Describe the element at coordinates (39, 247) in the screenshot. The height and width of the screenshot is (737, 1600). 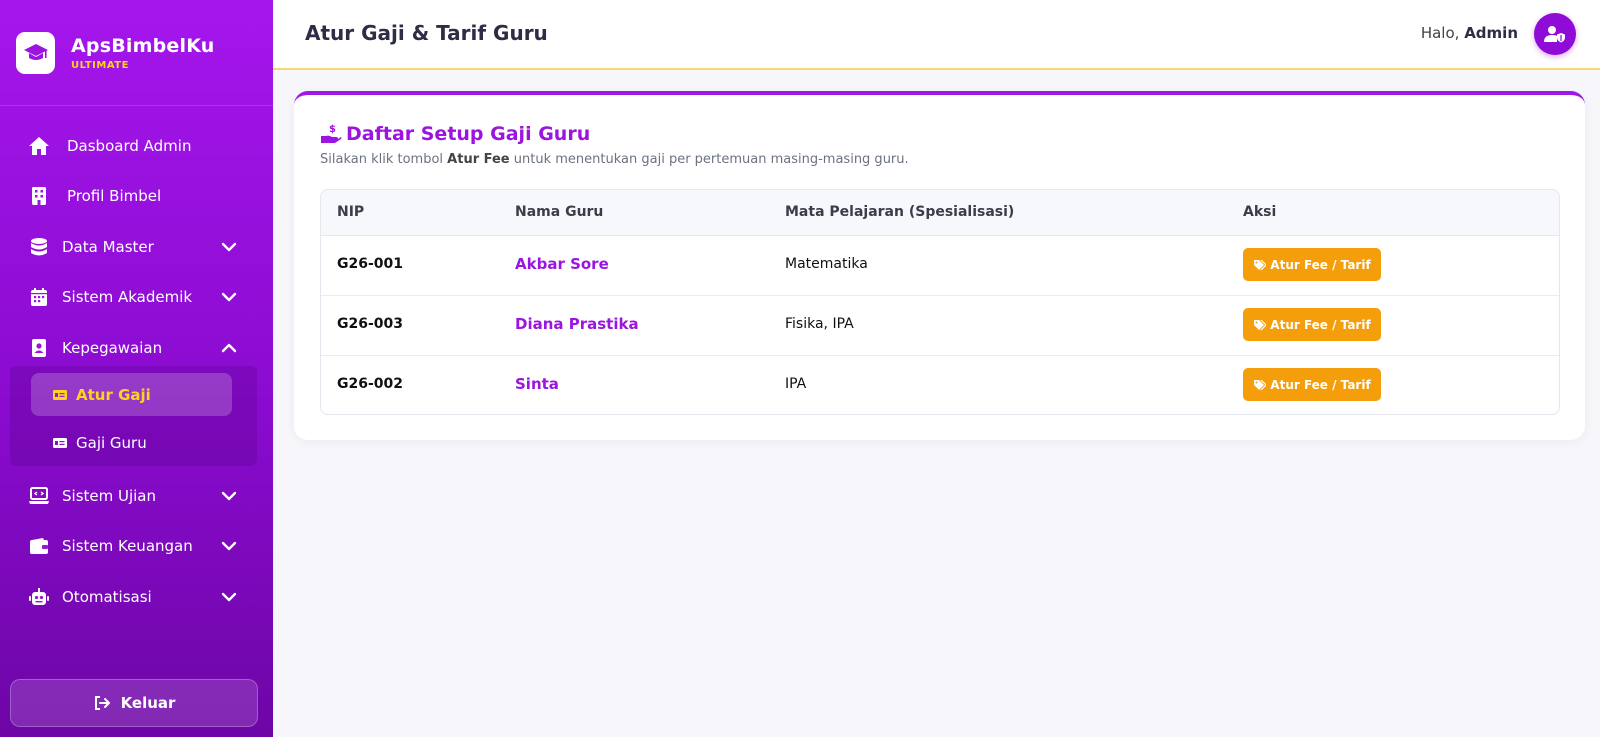
I see `database-icon` at that location.